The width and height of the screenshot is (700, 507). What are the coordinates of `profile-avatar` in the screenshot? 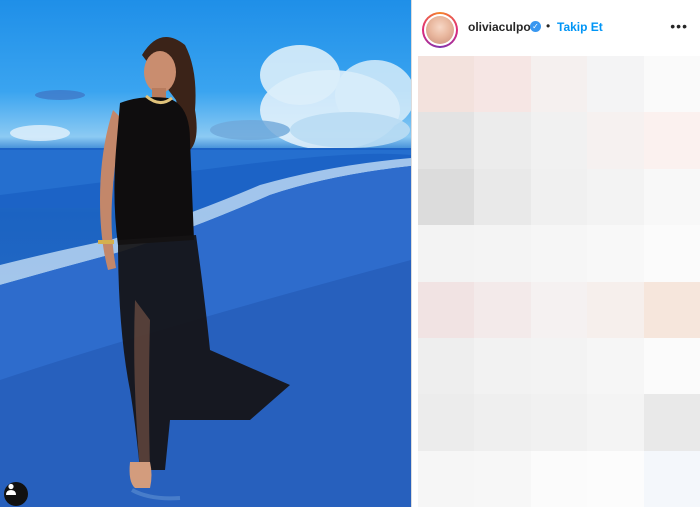 It's located at (440, 30).